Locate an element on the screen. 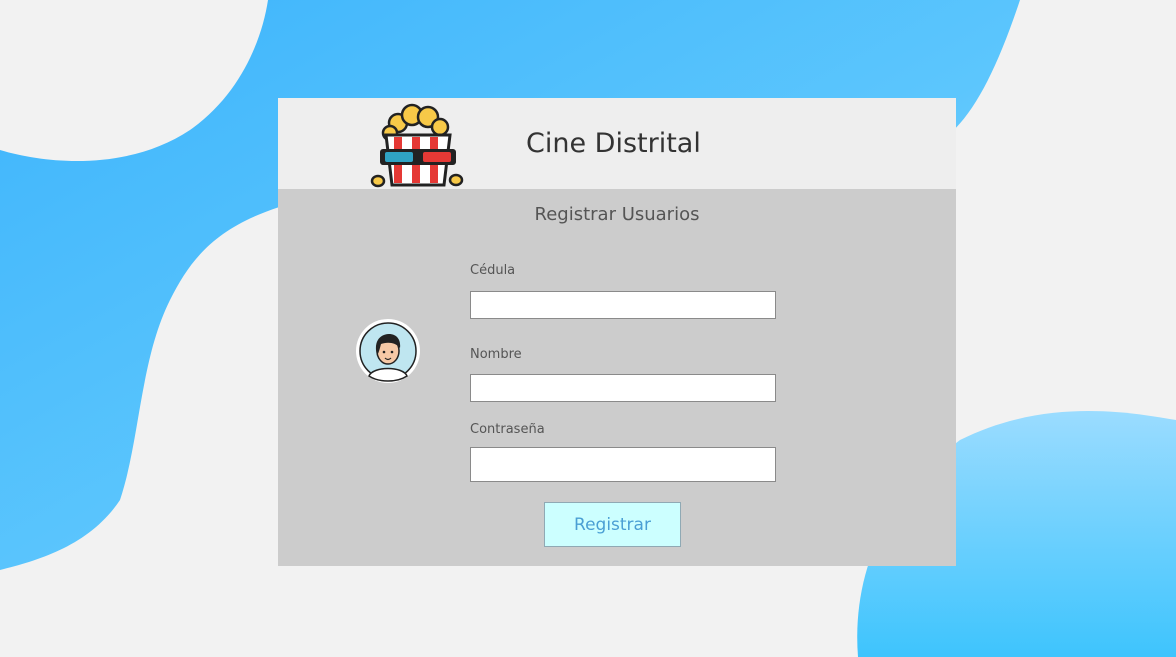 The image size is (1176, 657). contrasena-input is located at coordinates (623, 464).